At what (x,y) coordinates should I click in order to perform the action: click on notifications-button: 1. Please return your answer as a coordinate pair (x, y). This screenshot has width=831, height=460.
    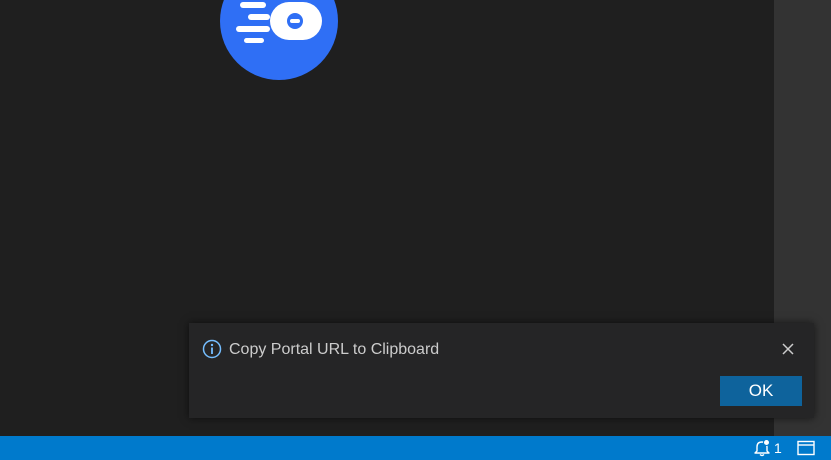
    Looking at the image, I should click on (767, 448).